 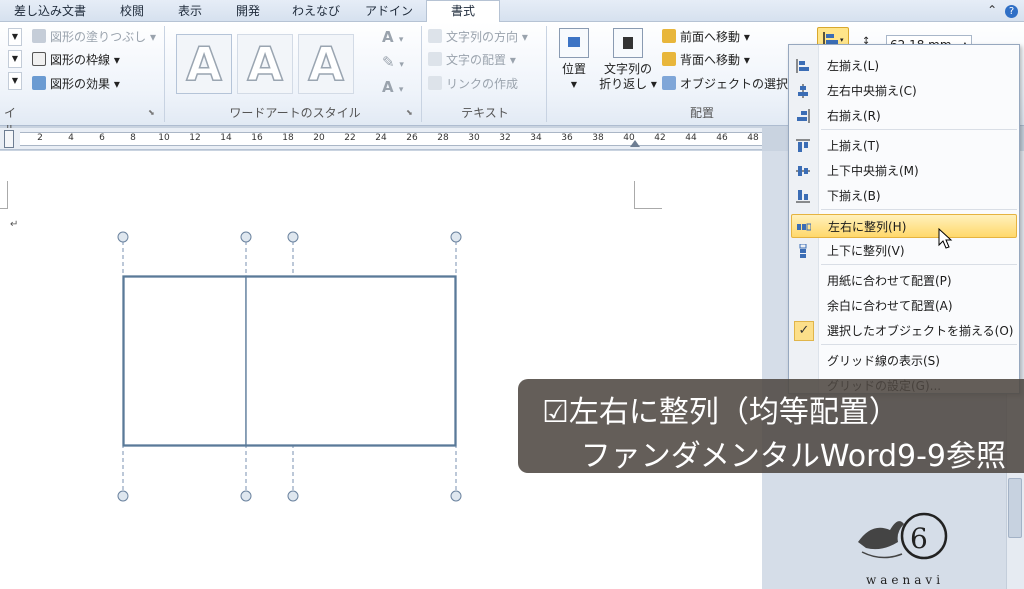 What do you see at coordinates (393, 62) in the screenshot?
I see `text-outline-icon: ✎ ▾` at bounding box center [393, 62].